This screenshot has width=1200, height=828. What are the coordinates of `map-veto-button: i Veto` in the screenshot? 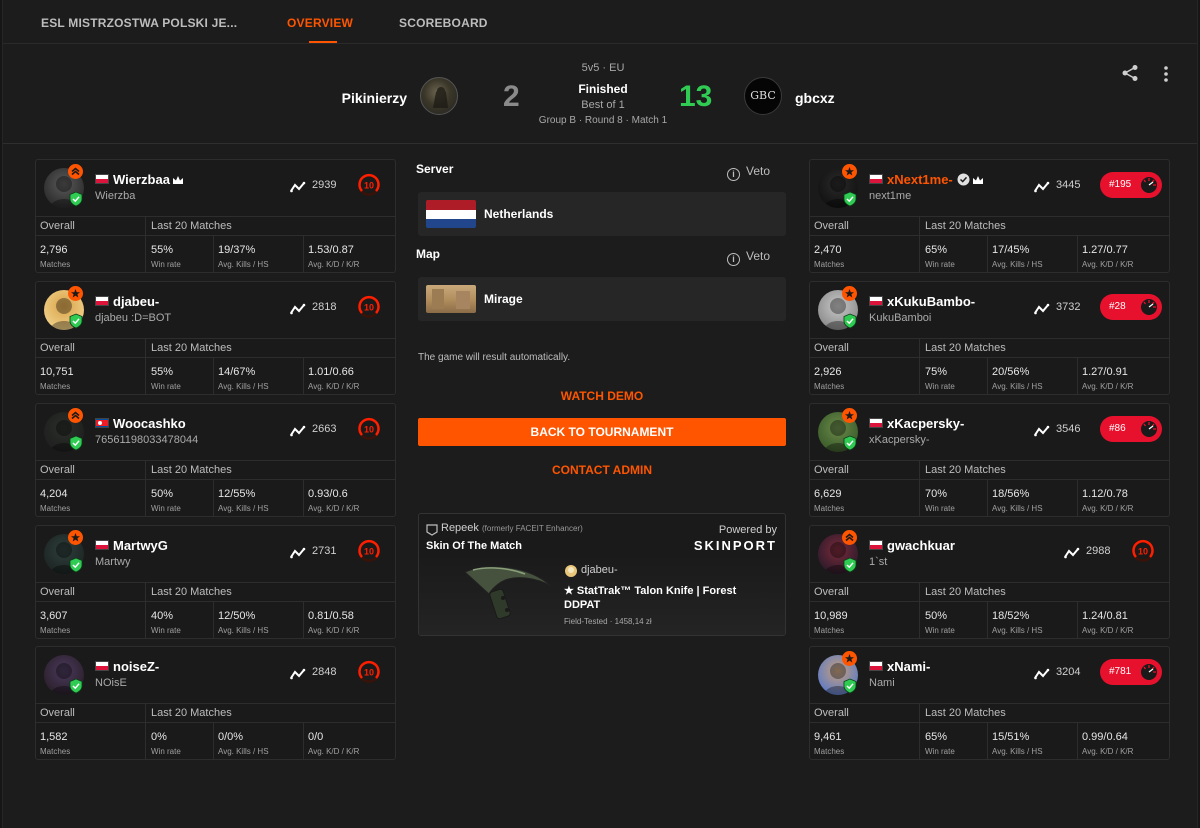 It's located at (748, 257).